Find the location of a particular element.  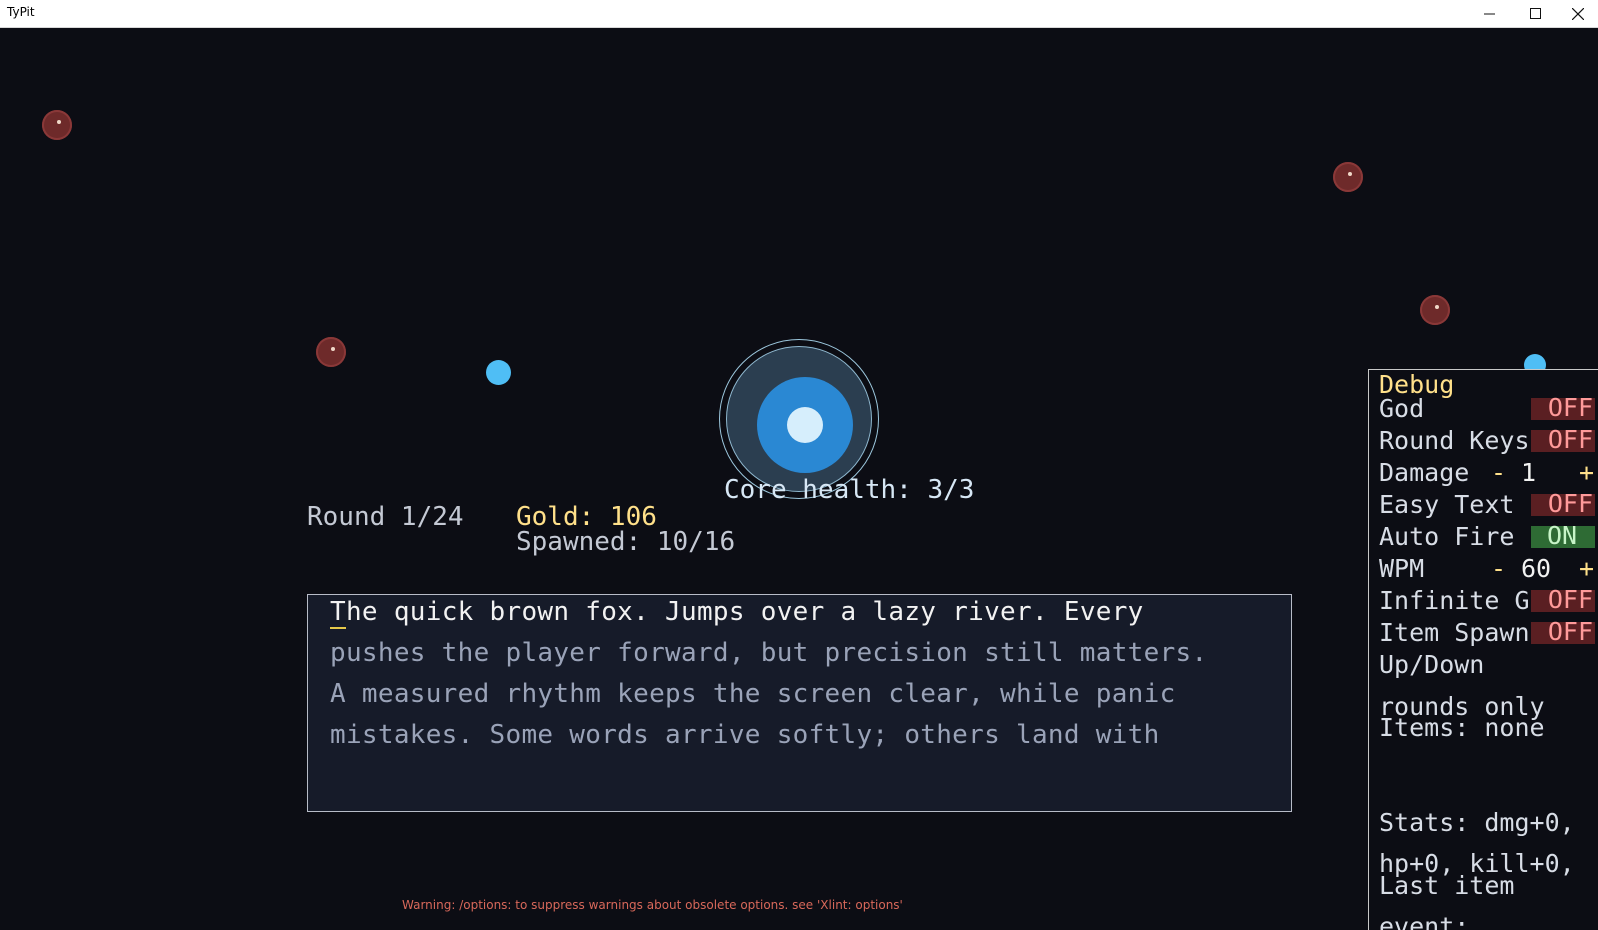

minimize-button is located at coordinates (1489, 13).